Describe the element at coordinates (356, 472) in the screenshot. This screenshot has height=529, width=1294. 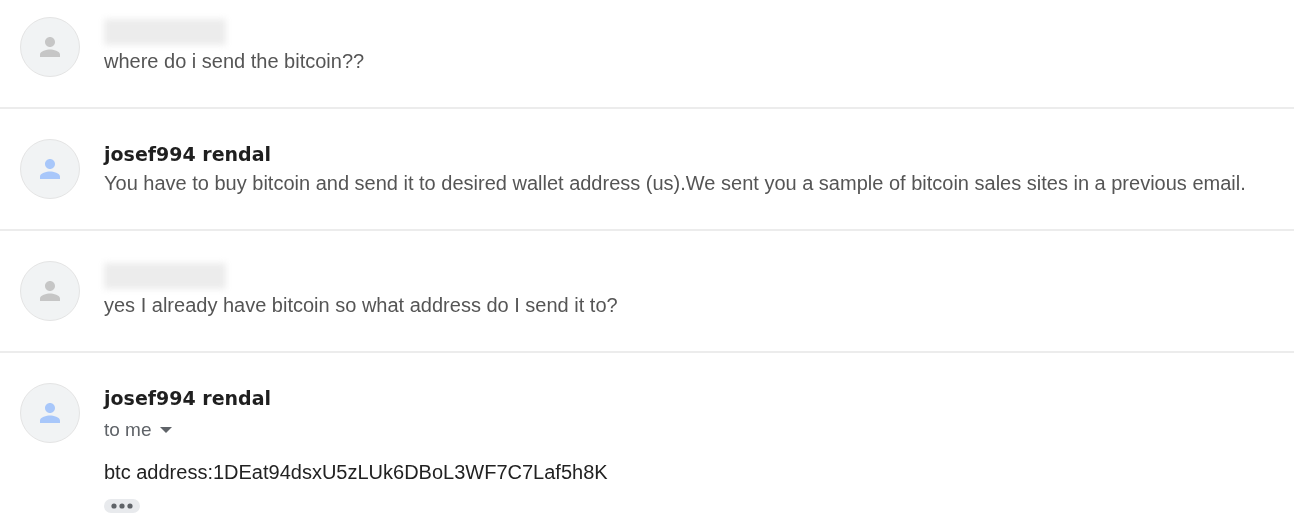
I see `message-body: btc address:1DEat94dsxU5zLUk6DBoL3WF7C7Laf5h8K` at that location.